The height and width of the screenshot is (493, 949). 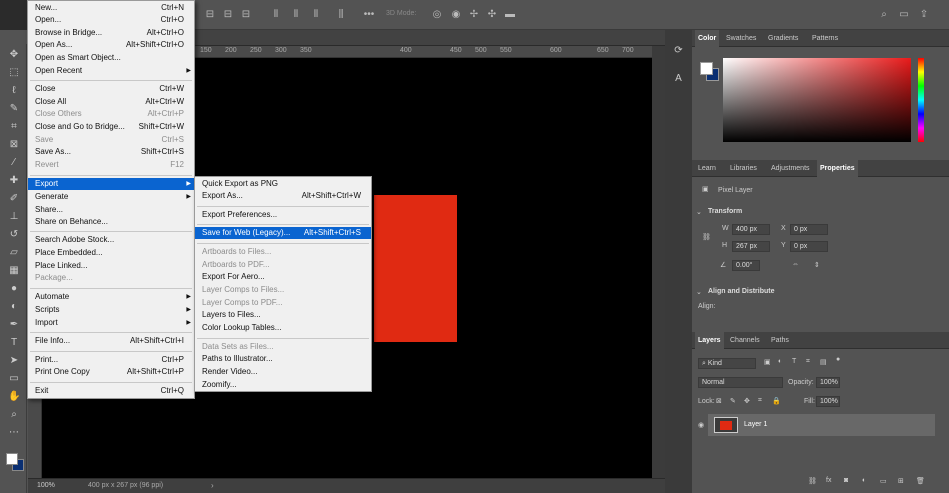 I want to click on crop-tool-icon: ⌗, so click(x=14, y=127).